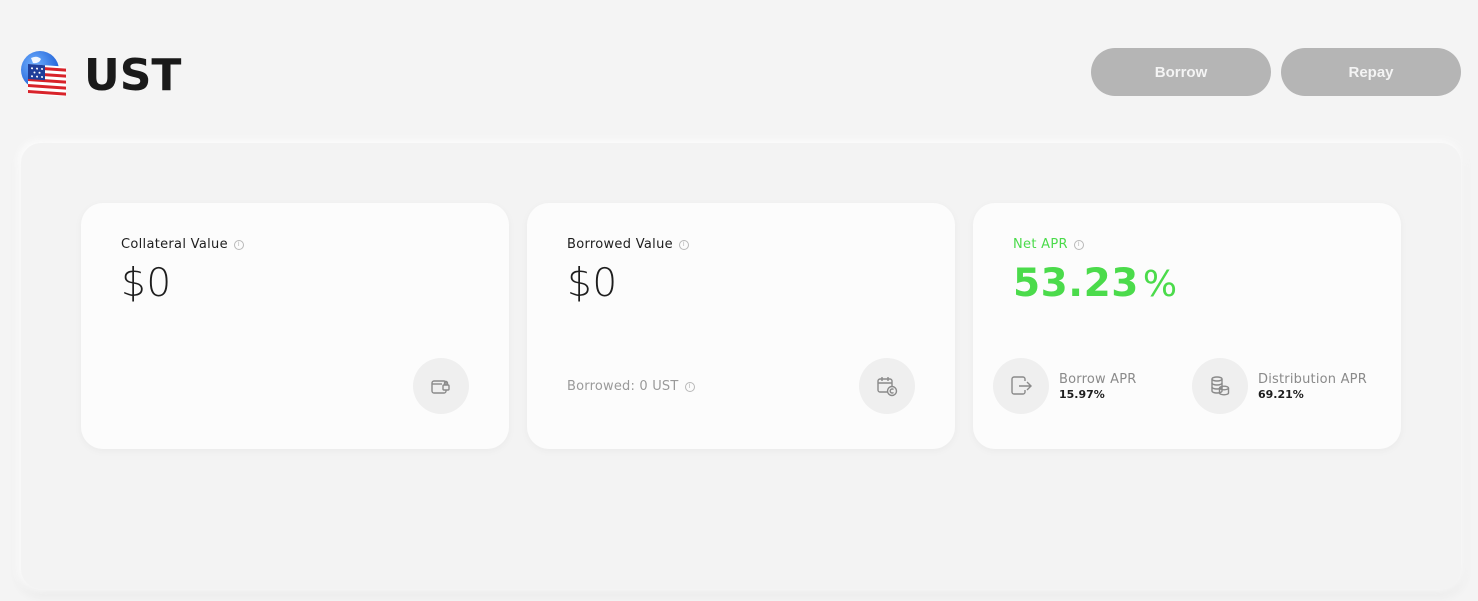 Image resolution: width=1478 pixels, height=601 pixels. What do you see at coordinates (741, 326) in the screenshot?
I see `borrowed-value-card: Borrowed Value i $0 Borrowed: 0 UST i` at bounding box center [741, 326].